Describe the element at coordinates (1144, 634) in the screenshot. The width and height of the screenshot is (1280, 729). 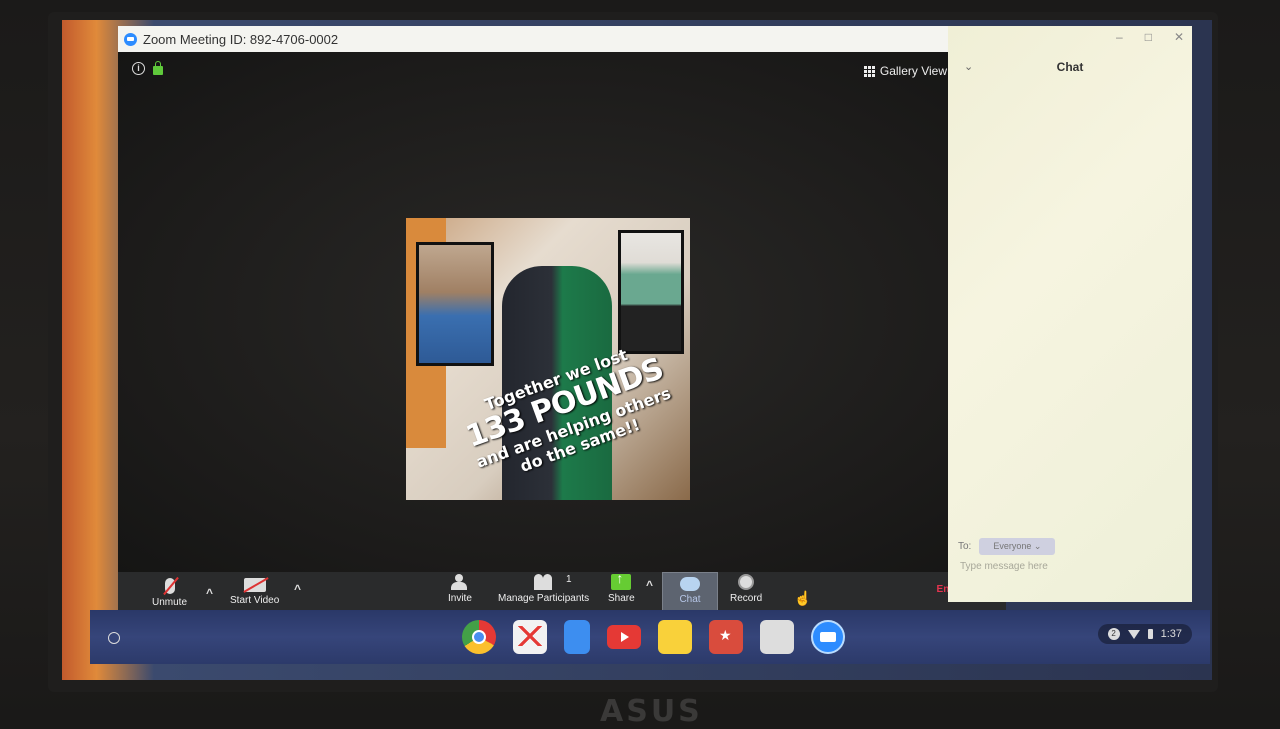
I see `status-tray: 2 1:37` at that location.